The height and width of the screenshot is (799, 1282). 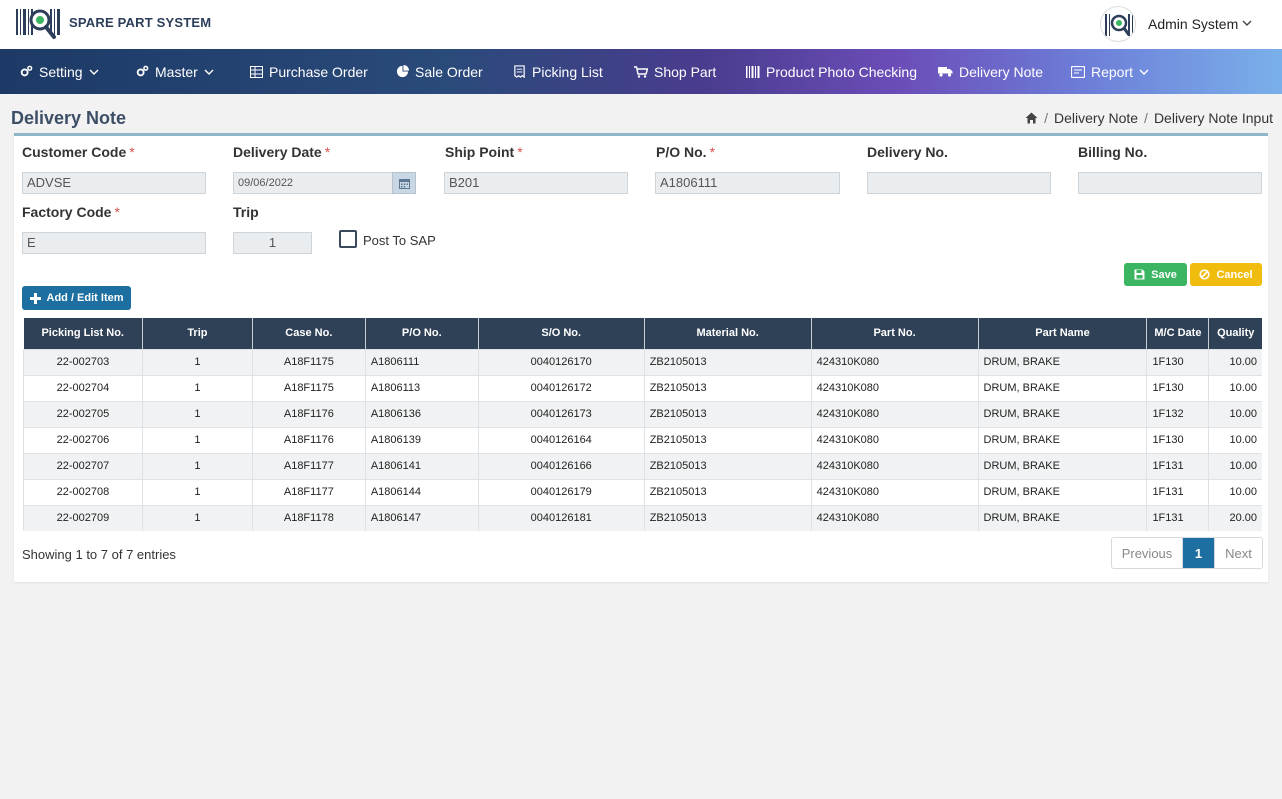 I want to click on post-to-sap-checkbox, so click(x=348, y=239).